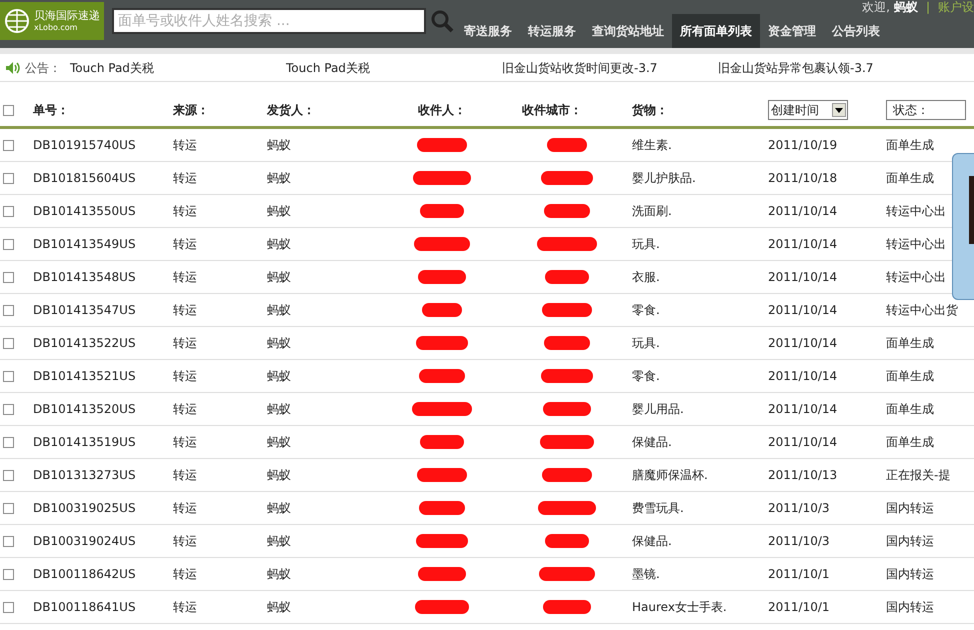  What do you see at coordinates (84, 178) in the screenshot?
I see `order-number: DB101815604US` at bounding box center [84, 178].